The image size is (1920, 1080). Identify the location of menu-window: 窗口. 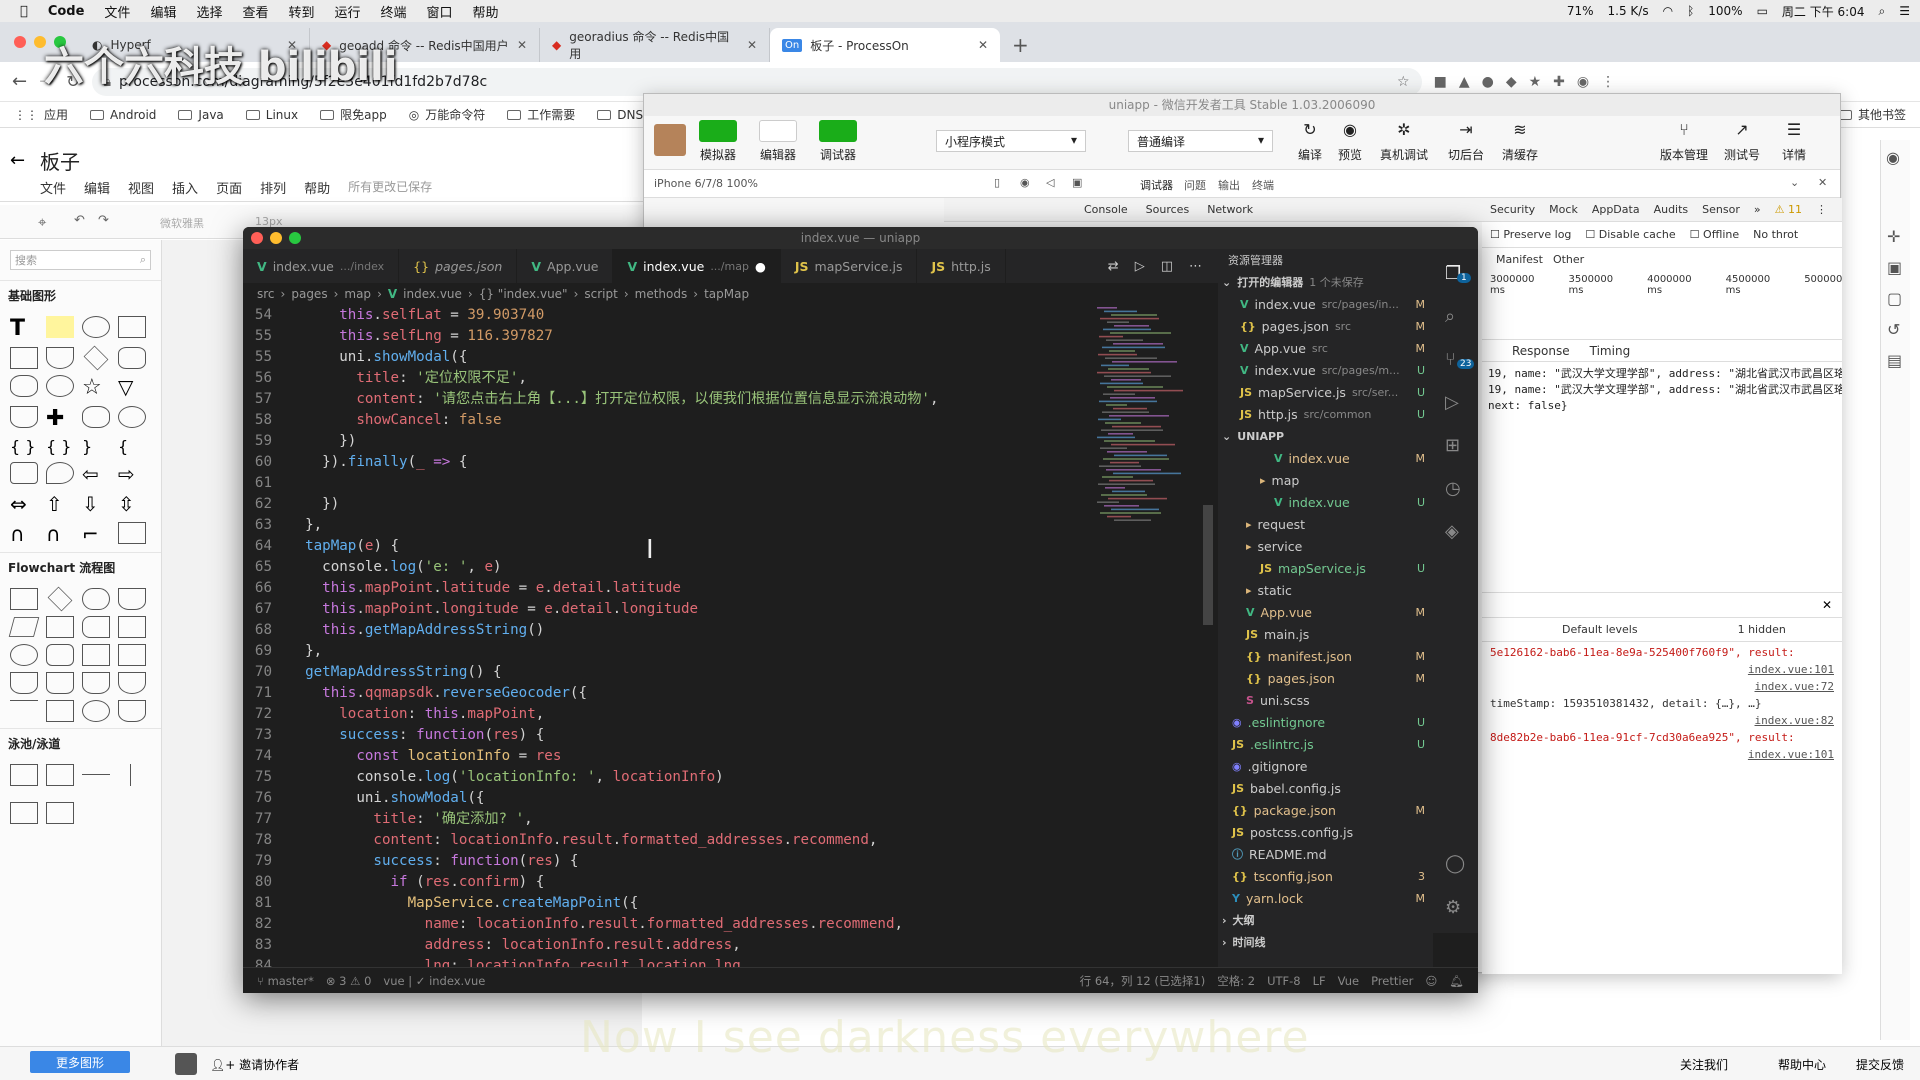
(440, 11).